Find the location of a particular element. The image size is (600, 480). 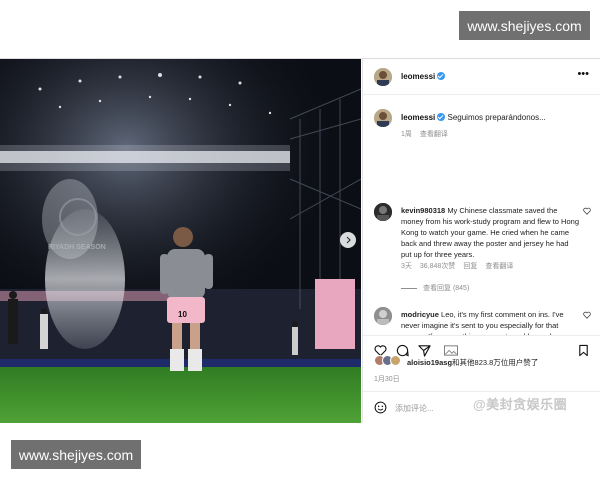

comment-username: kevin980318 is located at coordinates (423, 210).